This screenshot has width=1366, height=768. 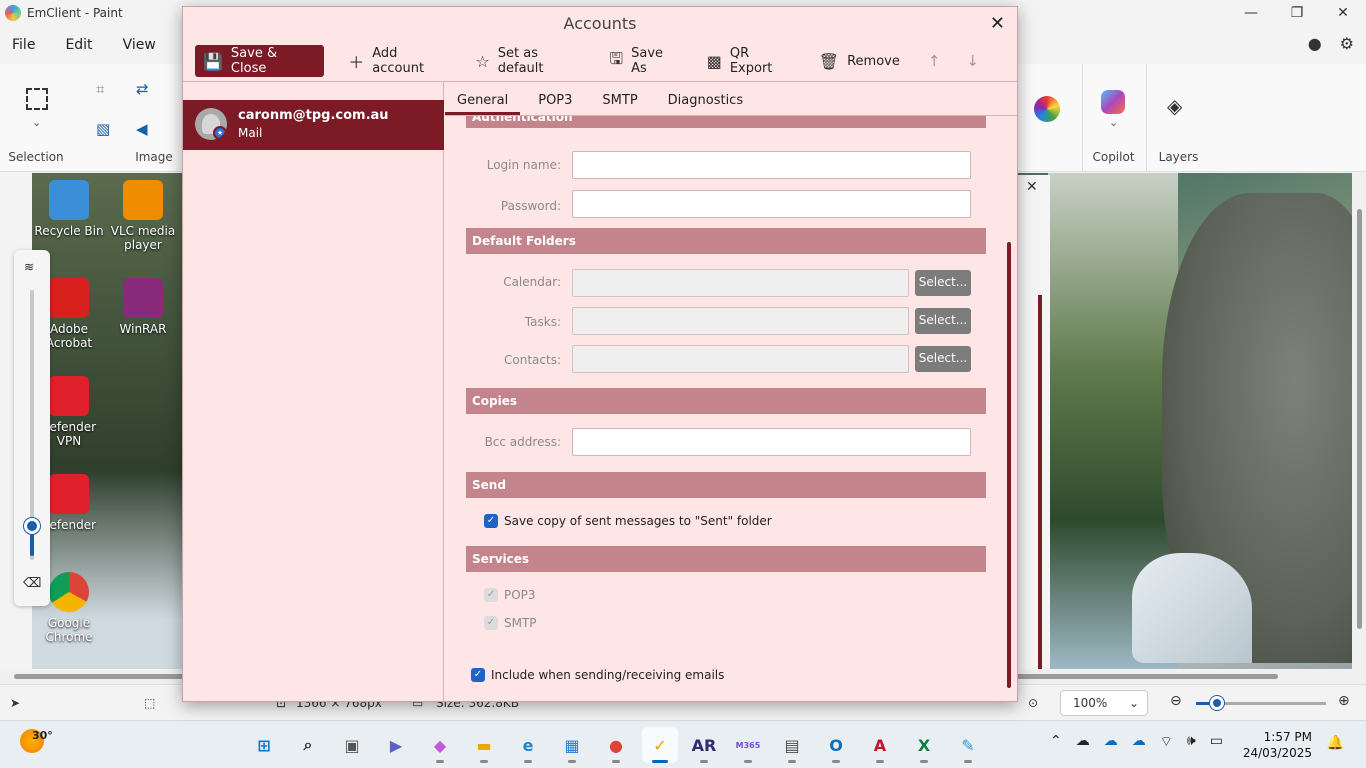 I want to click on volume-icon: 🕪, so click(x=1191, y=742).